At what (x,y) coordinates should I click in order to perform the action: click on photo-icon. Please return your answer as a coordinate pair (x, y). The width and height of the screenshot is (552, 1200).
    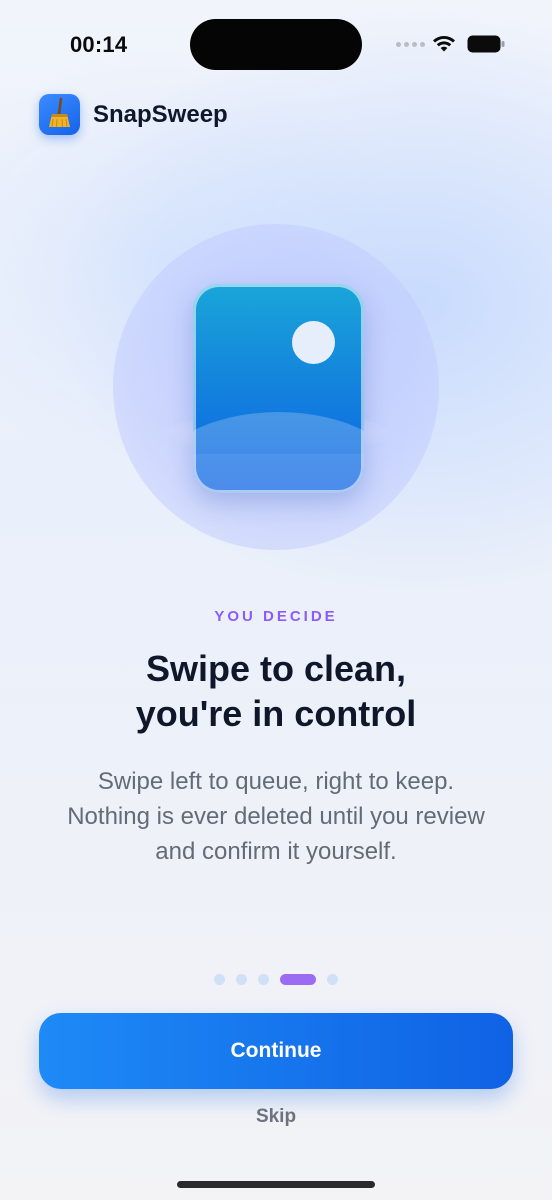
    Looking at the image, I should click on (278, 388).